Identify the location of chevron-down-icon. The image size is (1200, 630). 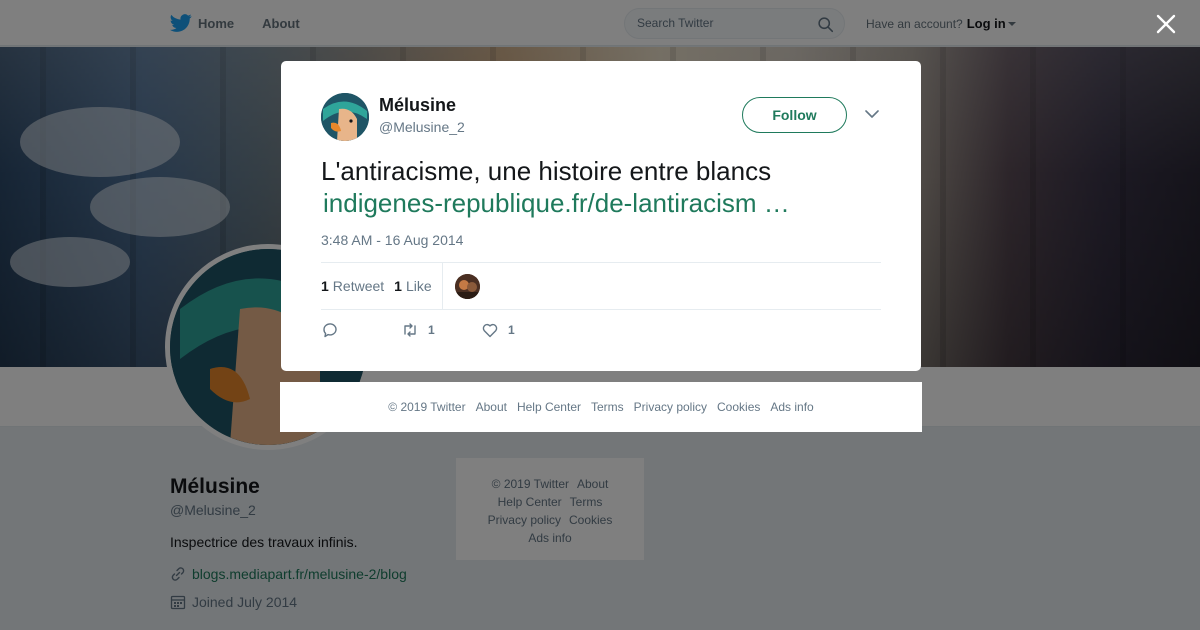
(872, 114).